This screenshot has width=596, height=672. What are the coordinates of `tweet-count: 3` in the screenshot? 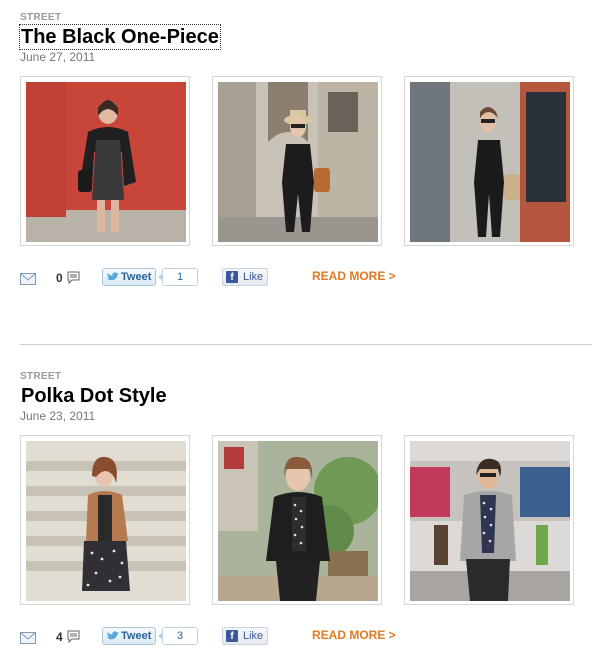 It's located at (178, 636).